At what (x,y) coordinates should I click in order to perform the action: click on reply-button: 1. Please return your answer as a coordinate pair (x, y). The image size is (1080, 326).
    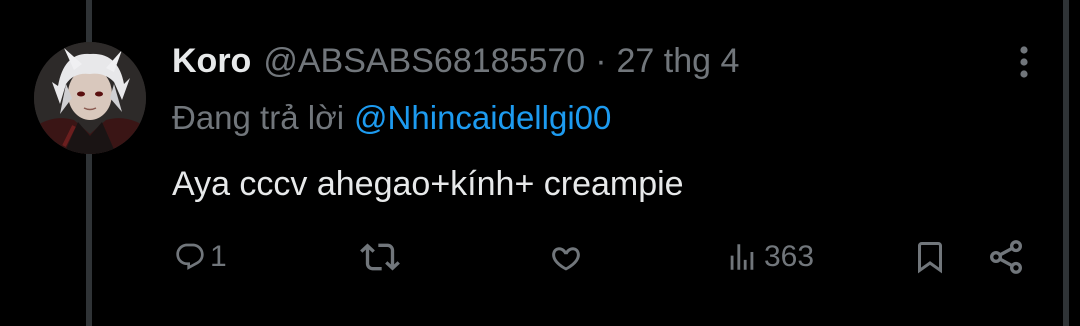
    Looking at the image, I should click on (200, 257).